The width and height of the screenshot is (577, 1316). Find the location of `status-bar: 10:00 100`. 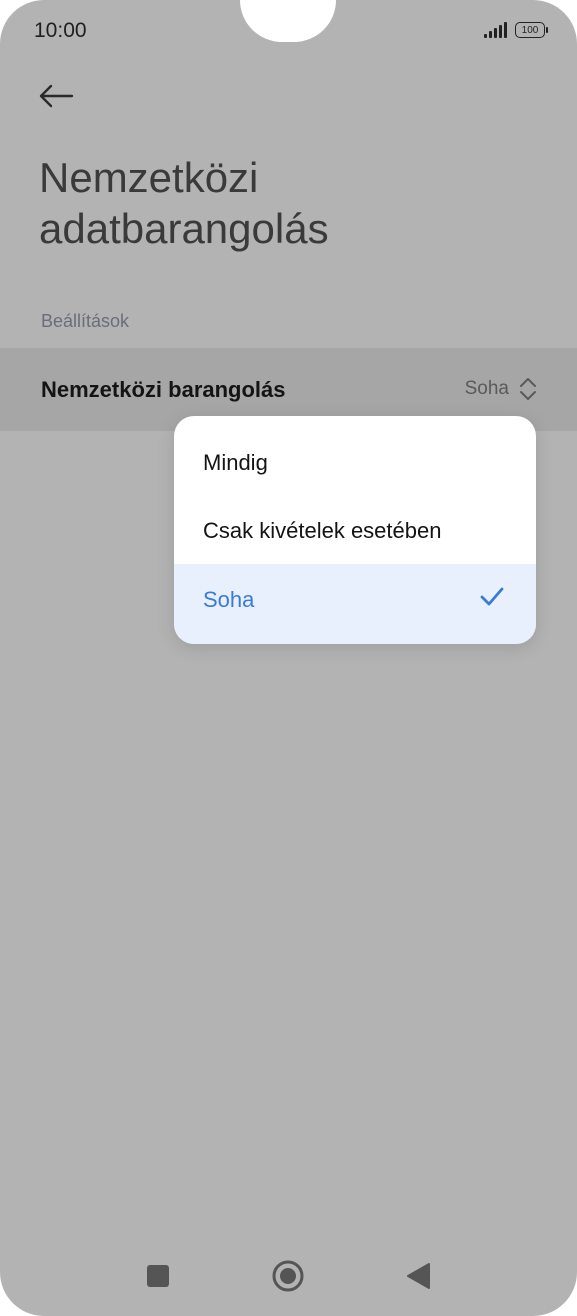

status-bar: 10:00 100 is located at coordinates (288, 32).